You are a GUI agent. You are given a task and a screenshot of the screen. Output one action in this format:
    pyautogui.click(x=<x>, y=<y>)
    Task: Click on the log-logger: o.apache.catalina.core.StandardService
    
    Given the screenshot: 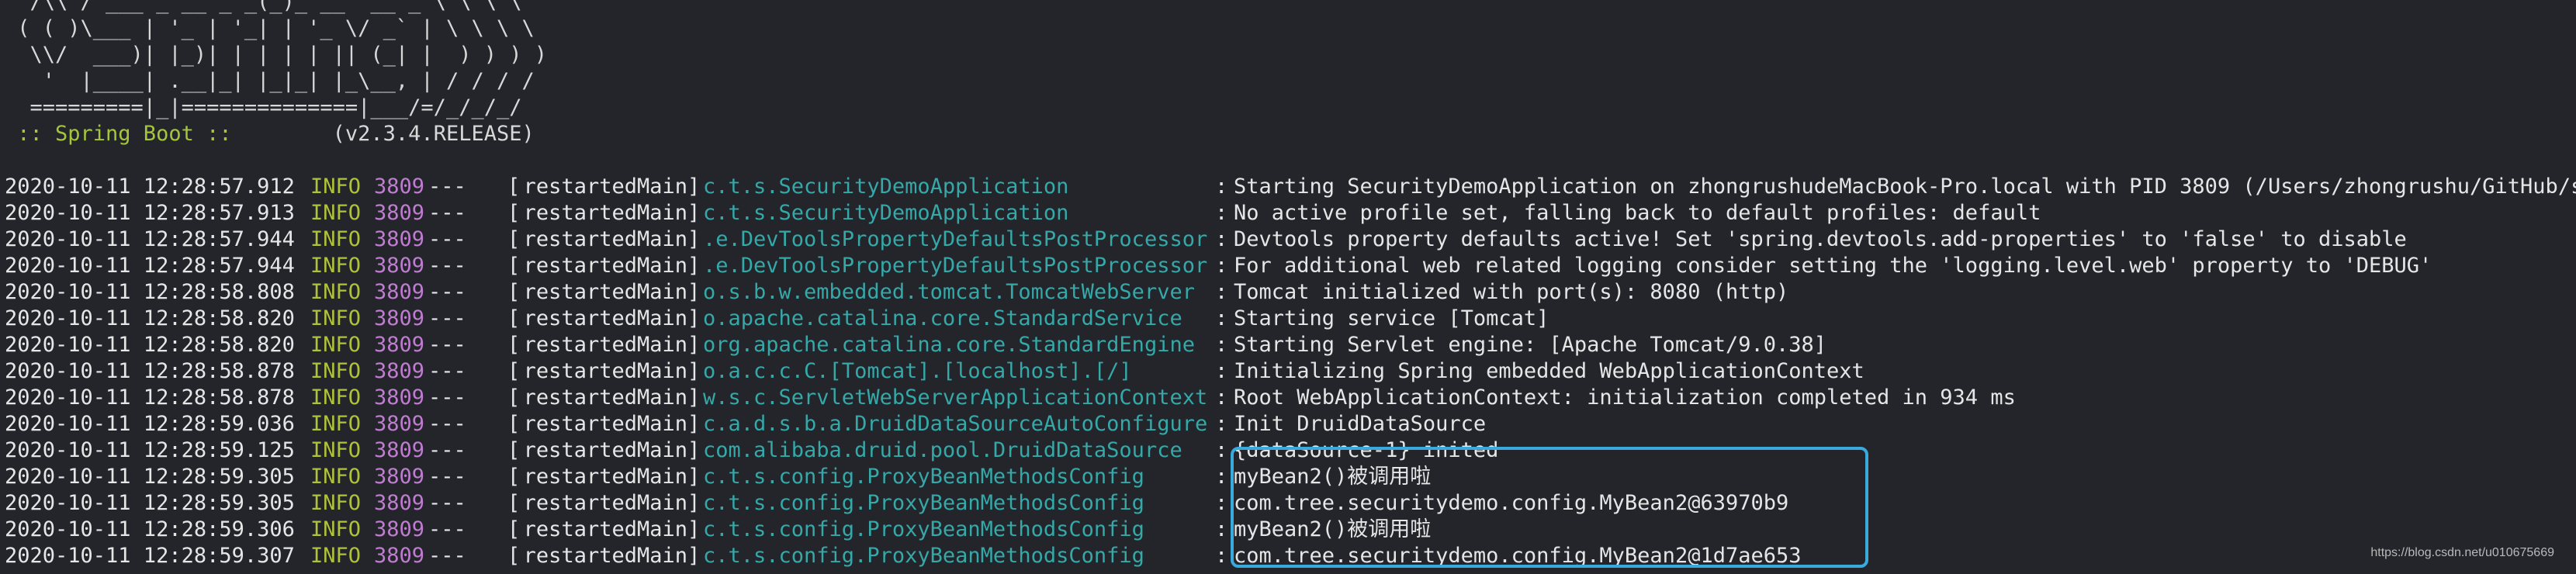 What is the action you would take?
    pyautogui.click(x=942, y=318)
    